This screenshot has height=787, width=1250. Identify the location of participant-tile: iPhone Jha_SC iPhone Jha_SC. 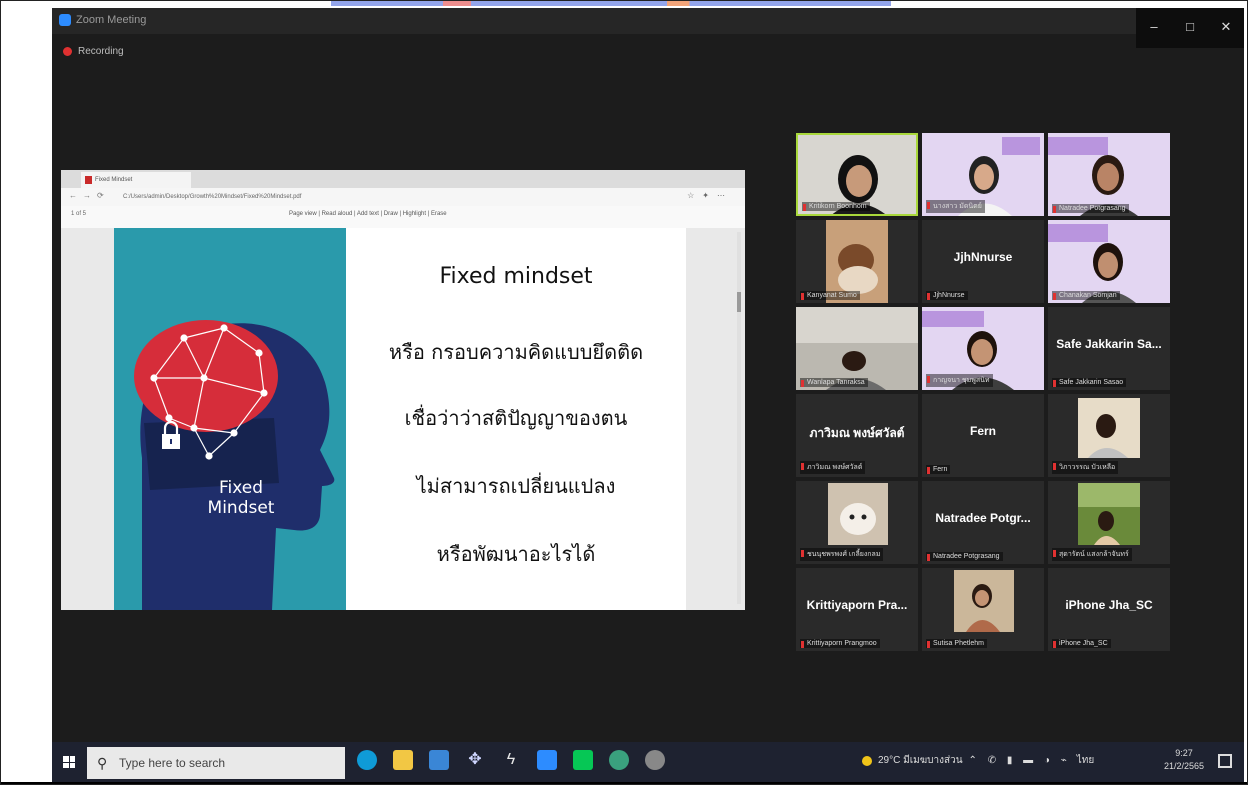
(1109, 609).